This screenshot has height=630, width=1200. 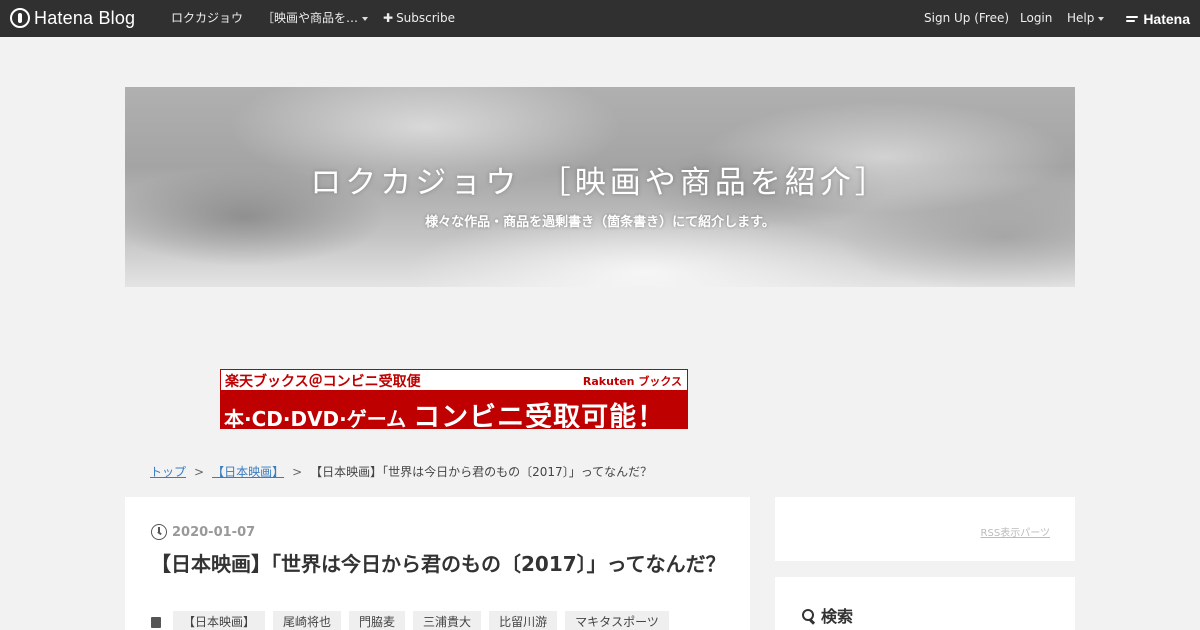 I want to click on rss-parts-link: RSS表示パーツ, so click(x=1015, y=531).